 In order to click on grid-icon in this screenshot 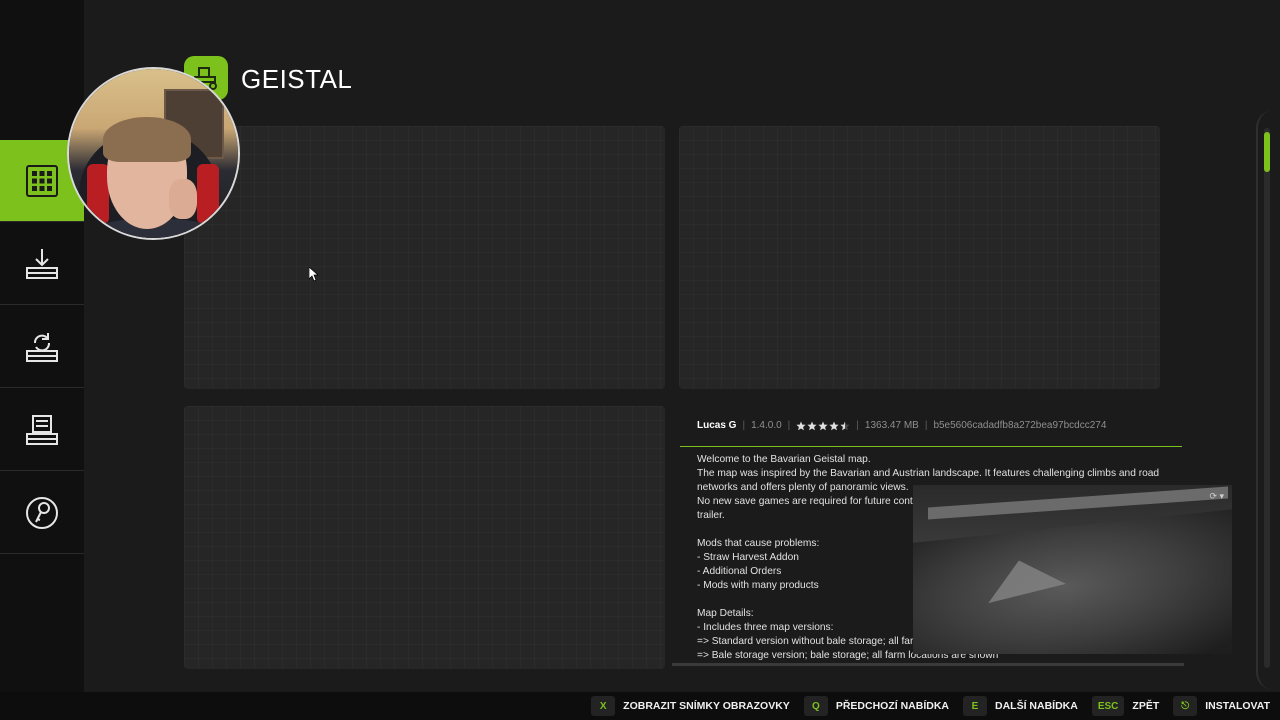, I will do `click(42, 180)`.